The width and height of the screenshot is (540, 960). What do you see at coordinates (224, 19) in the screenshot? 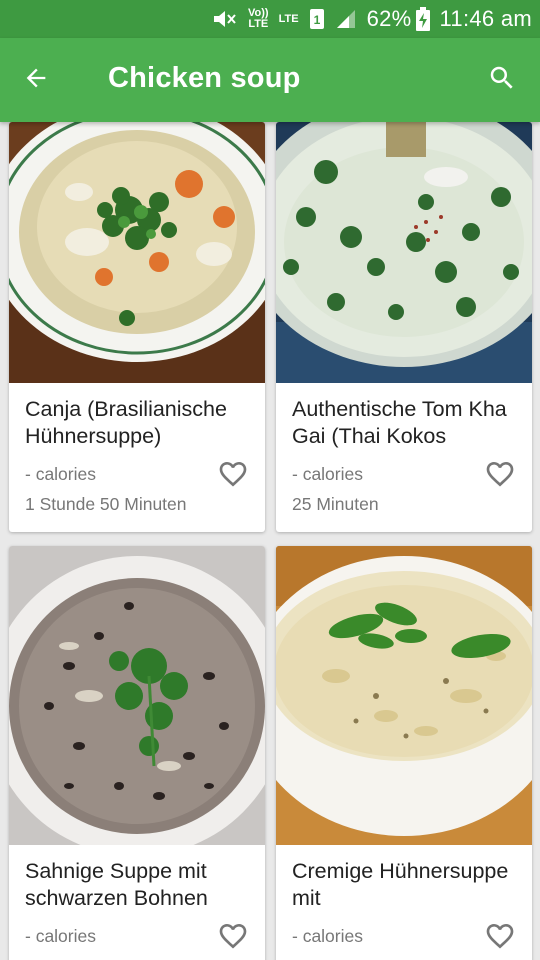
I see `mute-icon` at bounding box center [224, 19].